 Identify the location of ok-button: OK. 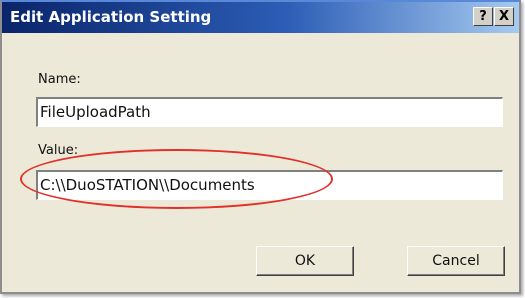
(305, 261).